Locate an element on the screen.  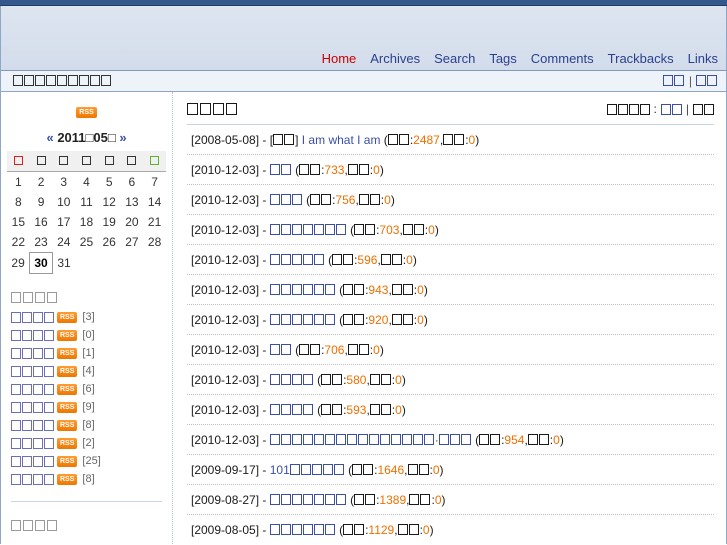
nav-link-archives: Archives is located at coordinates (395, 58).